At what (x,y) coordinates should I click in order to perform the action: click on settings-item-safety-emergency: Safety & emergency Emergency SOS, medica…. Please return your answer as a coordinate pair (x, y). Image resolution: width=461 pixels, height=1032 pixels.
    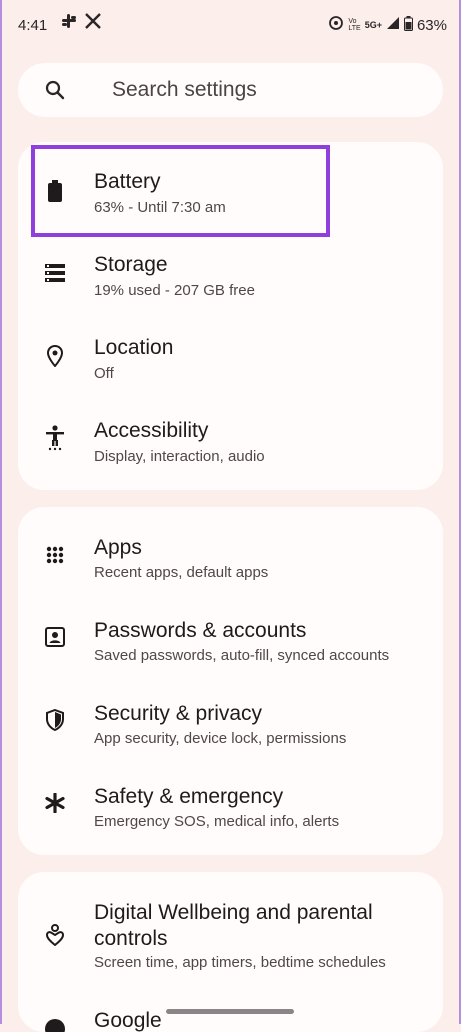
    Looking at the image, I should click on (230, 797).